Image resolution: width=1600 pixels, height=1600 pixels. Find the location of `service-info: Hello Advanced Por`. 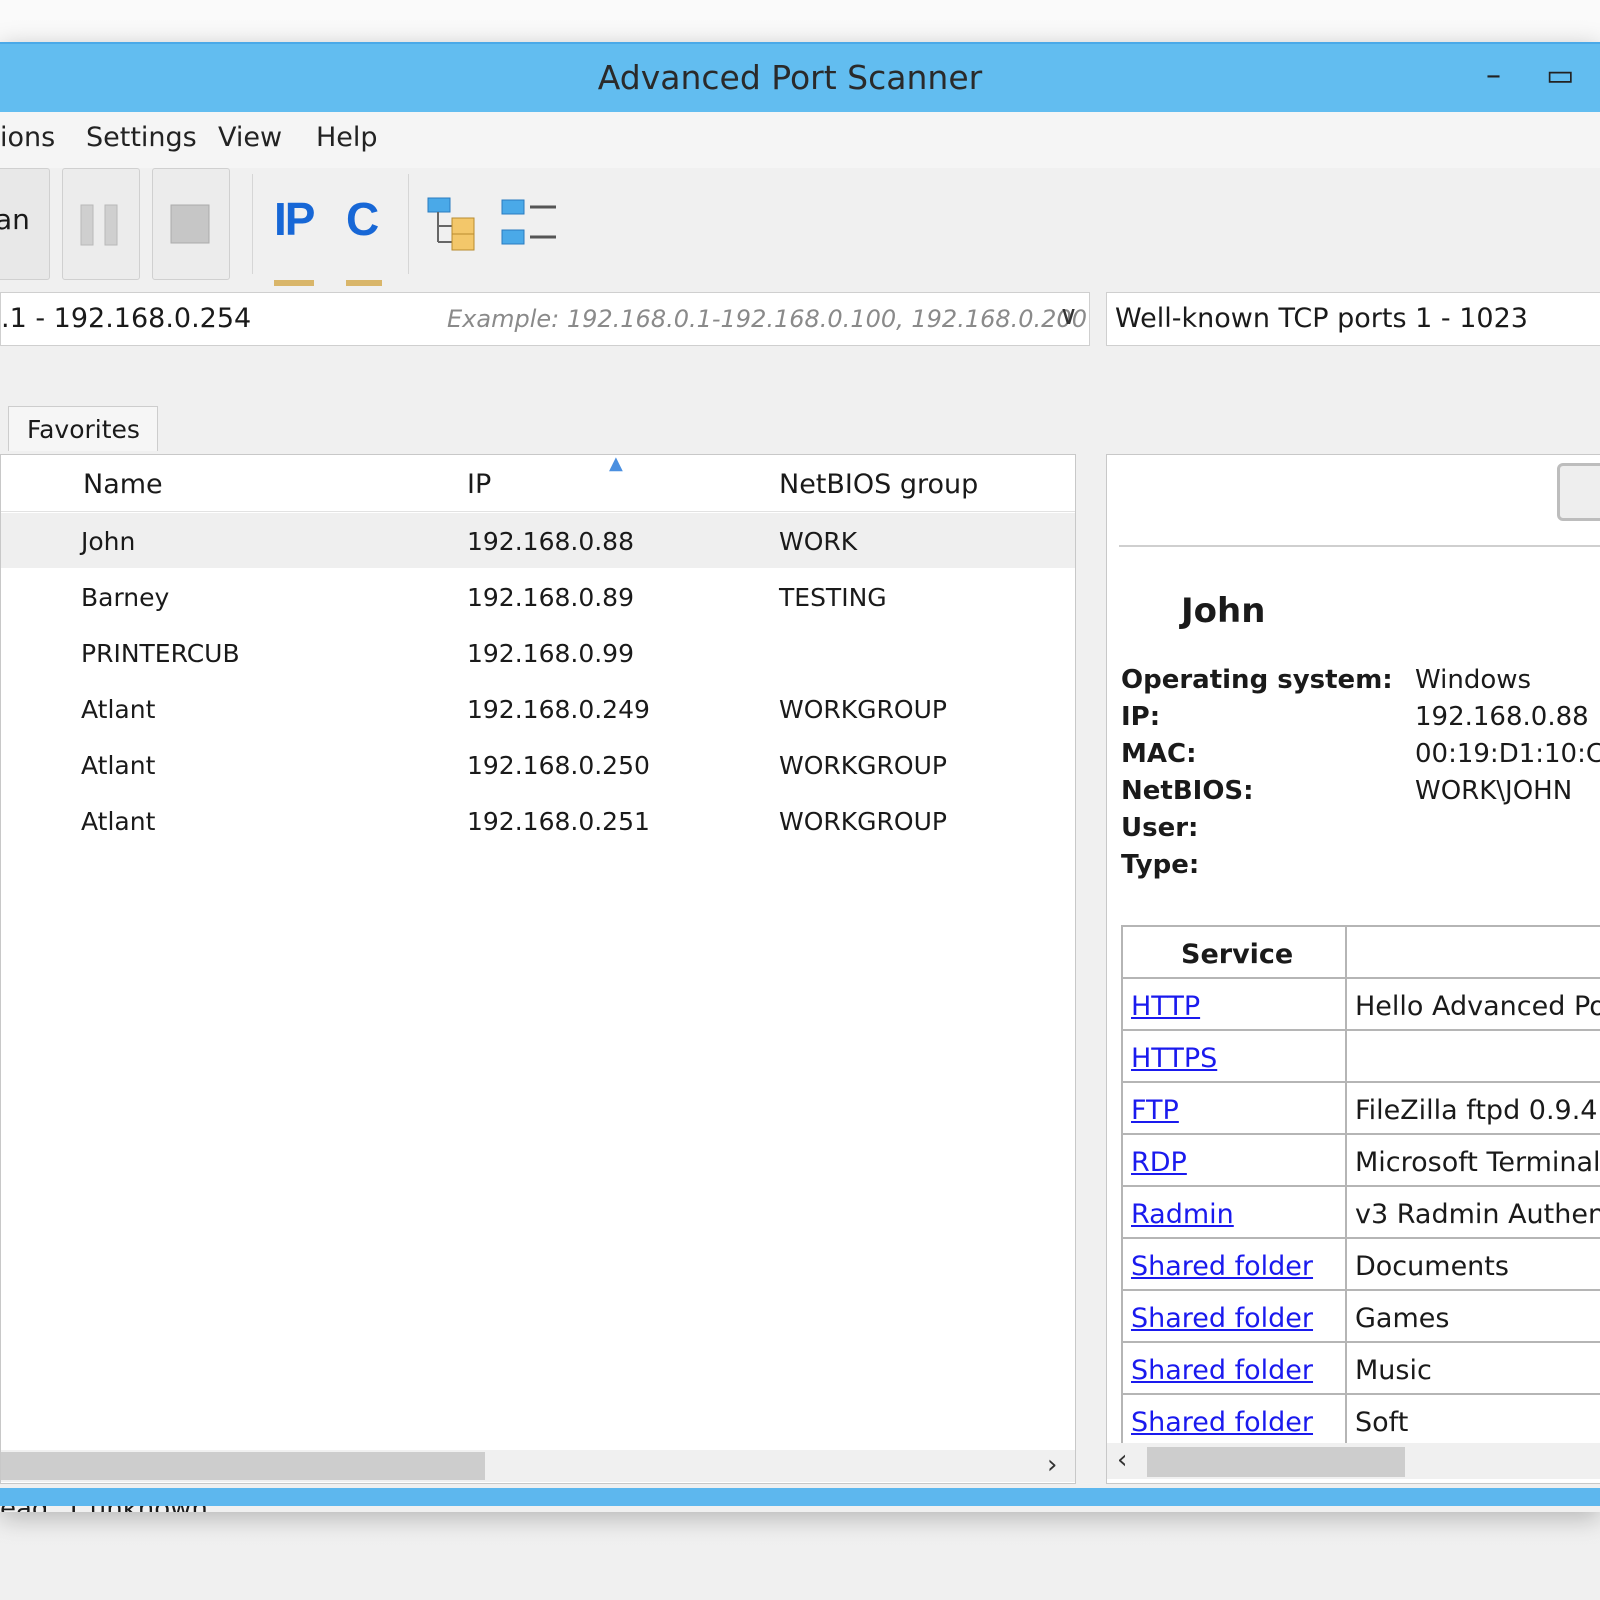

service-info: Hello Advanced Por is located at coordinates (1477, 1006).